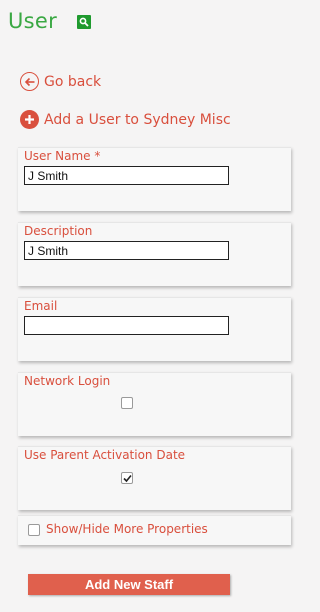  I want to click on show-hide-more-panel: Show/Hide More Properties, so click(154, 530).